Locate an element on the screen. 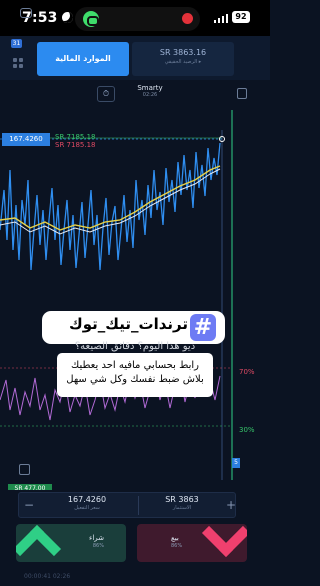  activation-price-label: سعر التفعيل is located at coordinates (87, 508).